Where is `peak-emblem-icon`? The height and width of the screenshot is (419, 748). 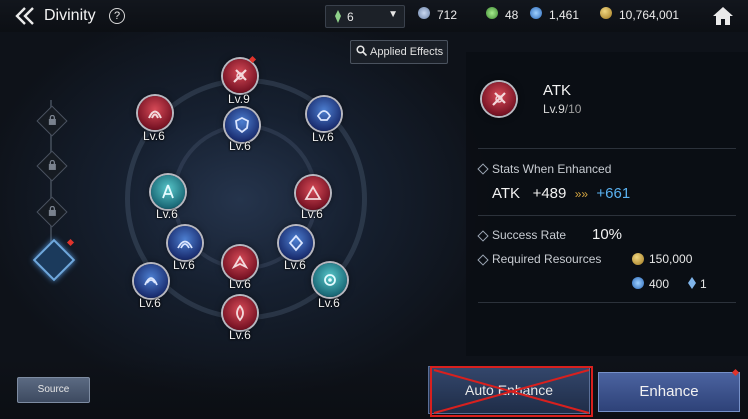 peak-emblem-icon is located at coordinates (313, 192).